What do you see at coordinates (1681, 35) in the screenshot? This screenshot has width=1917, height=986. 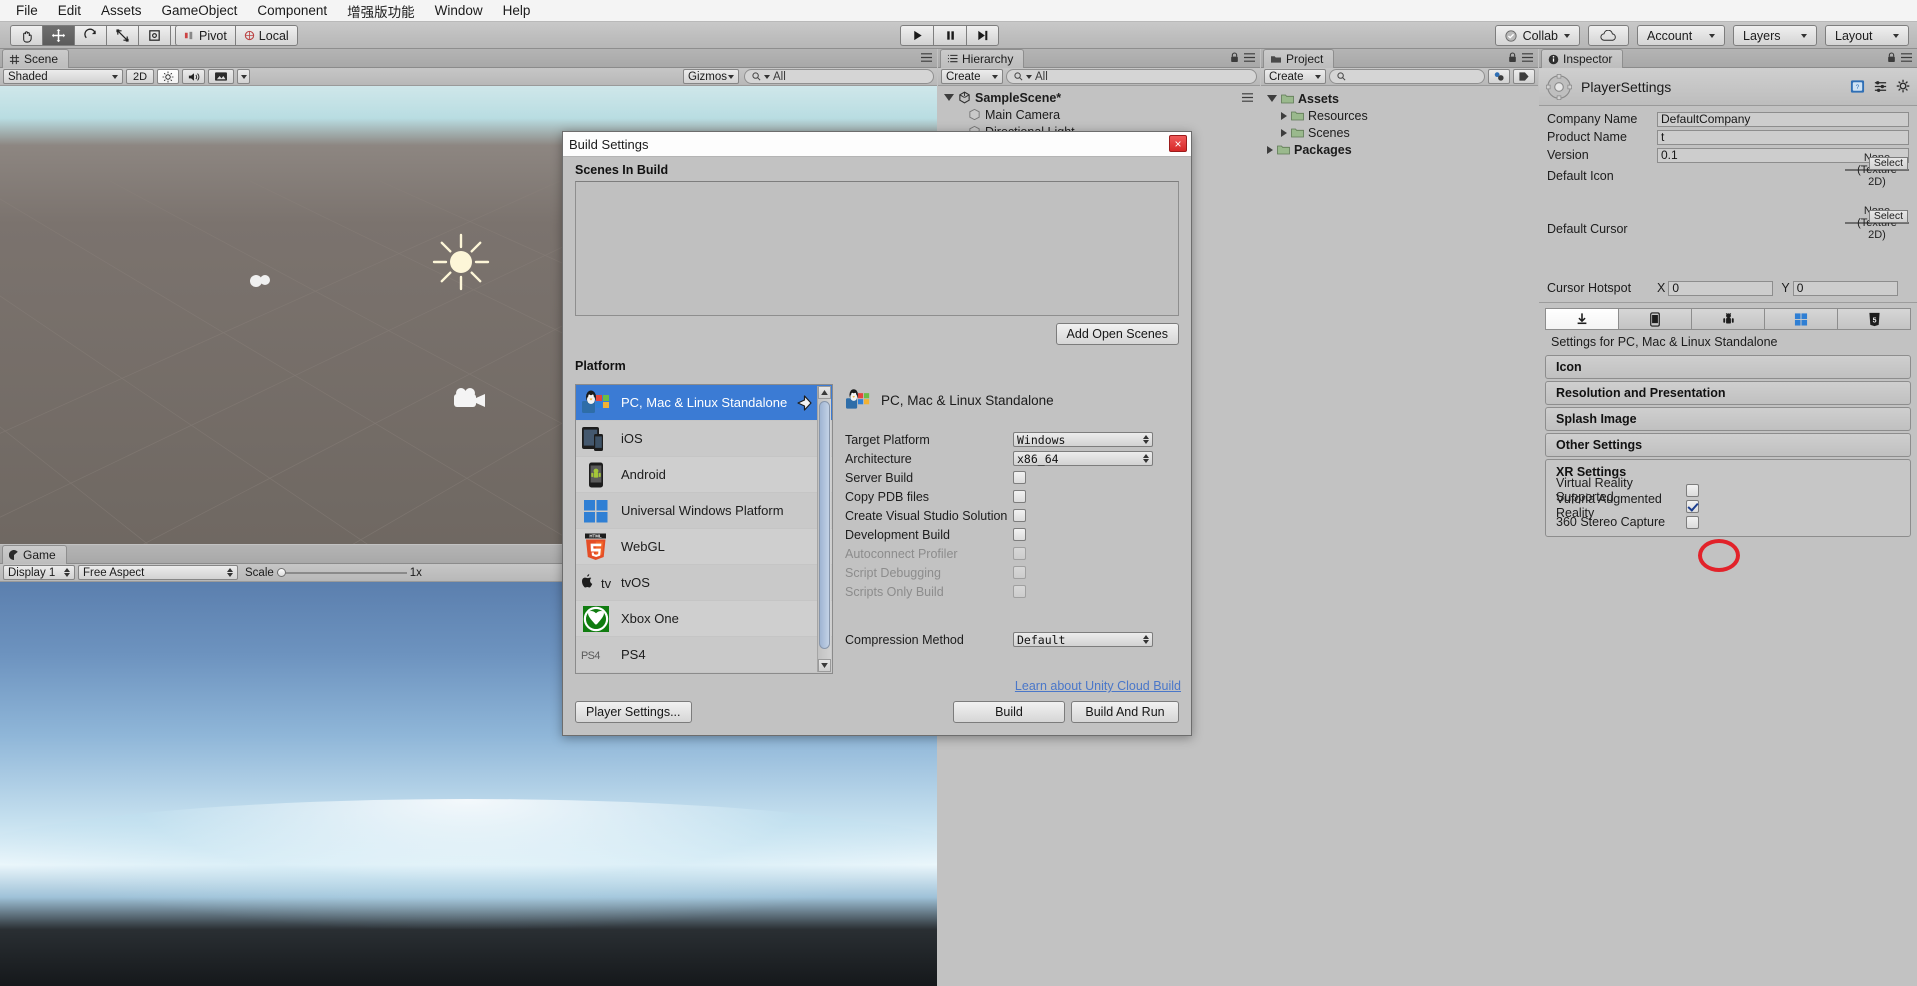 I see `account-button: Account` at bounding box center [1681, 35].